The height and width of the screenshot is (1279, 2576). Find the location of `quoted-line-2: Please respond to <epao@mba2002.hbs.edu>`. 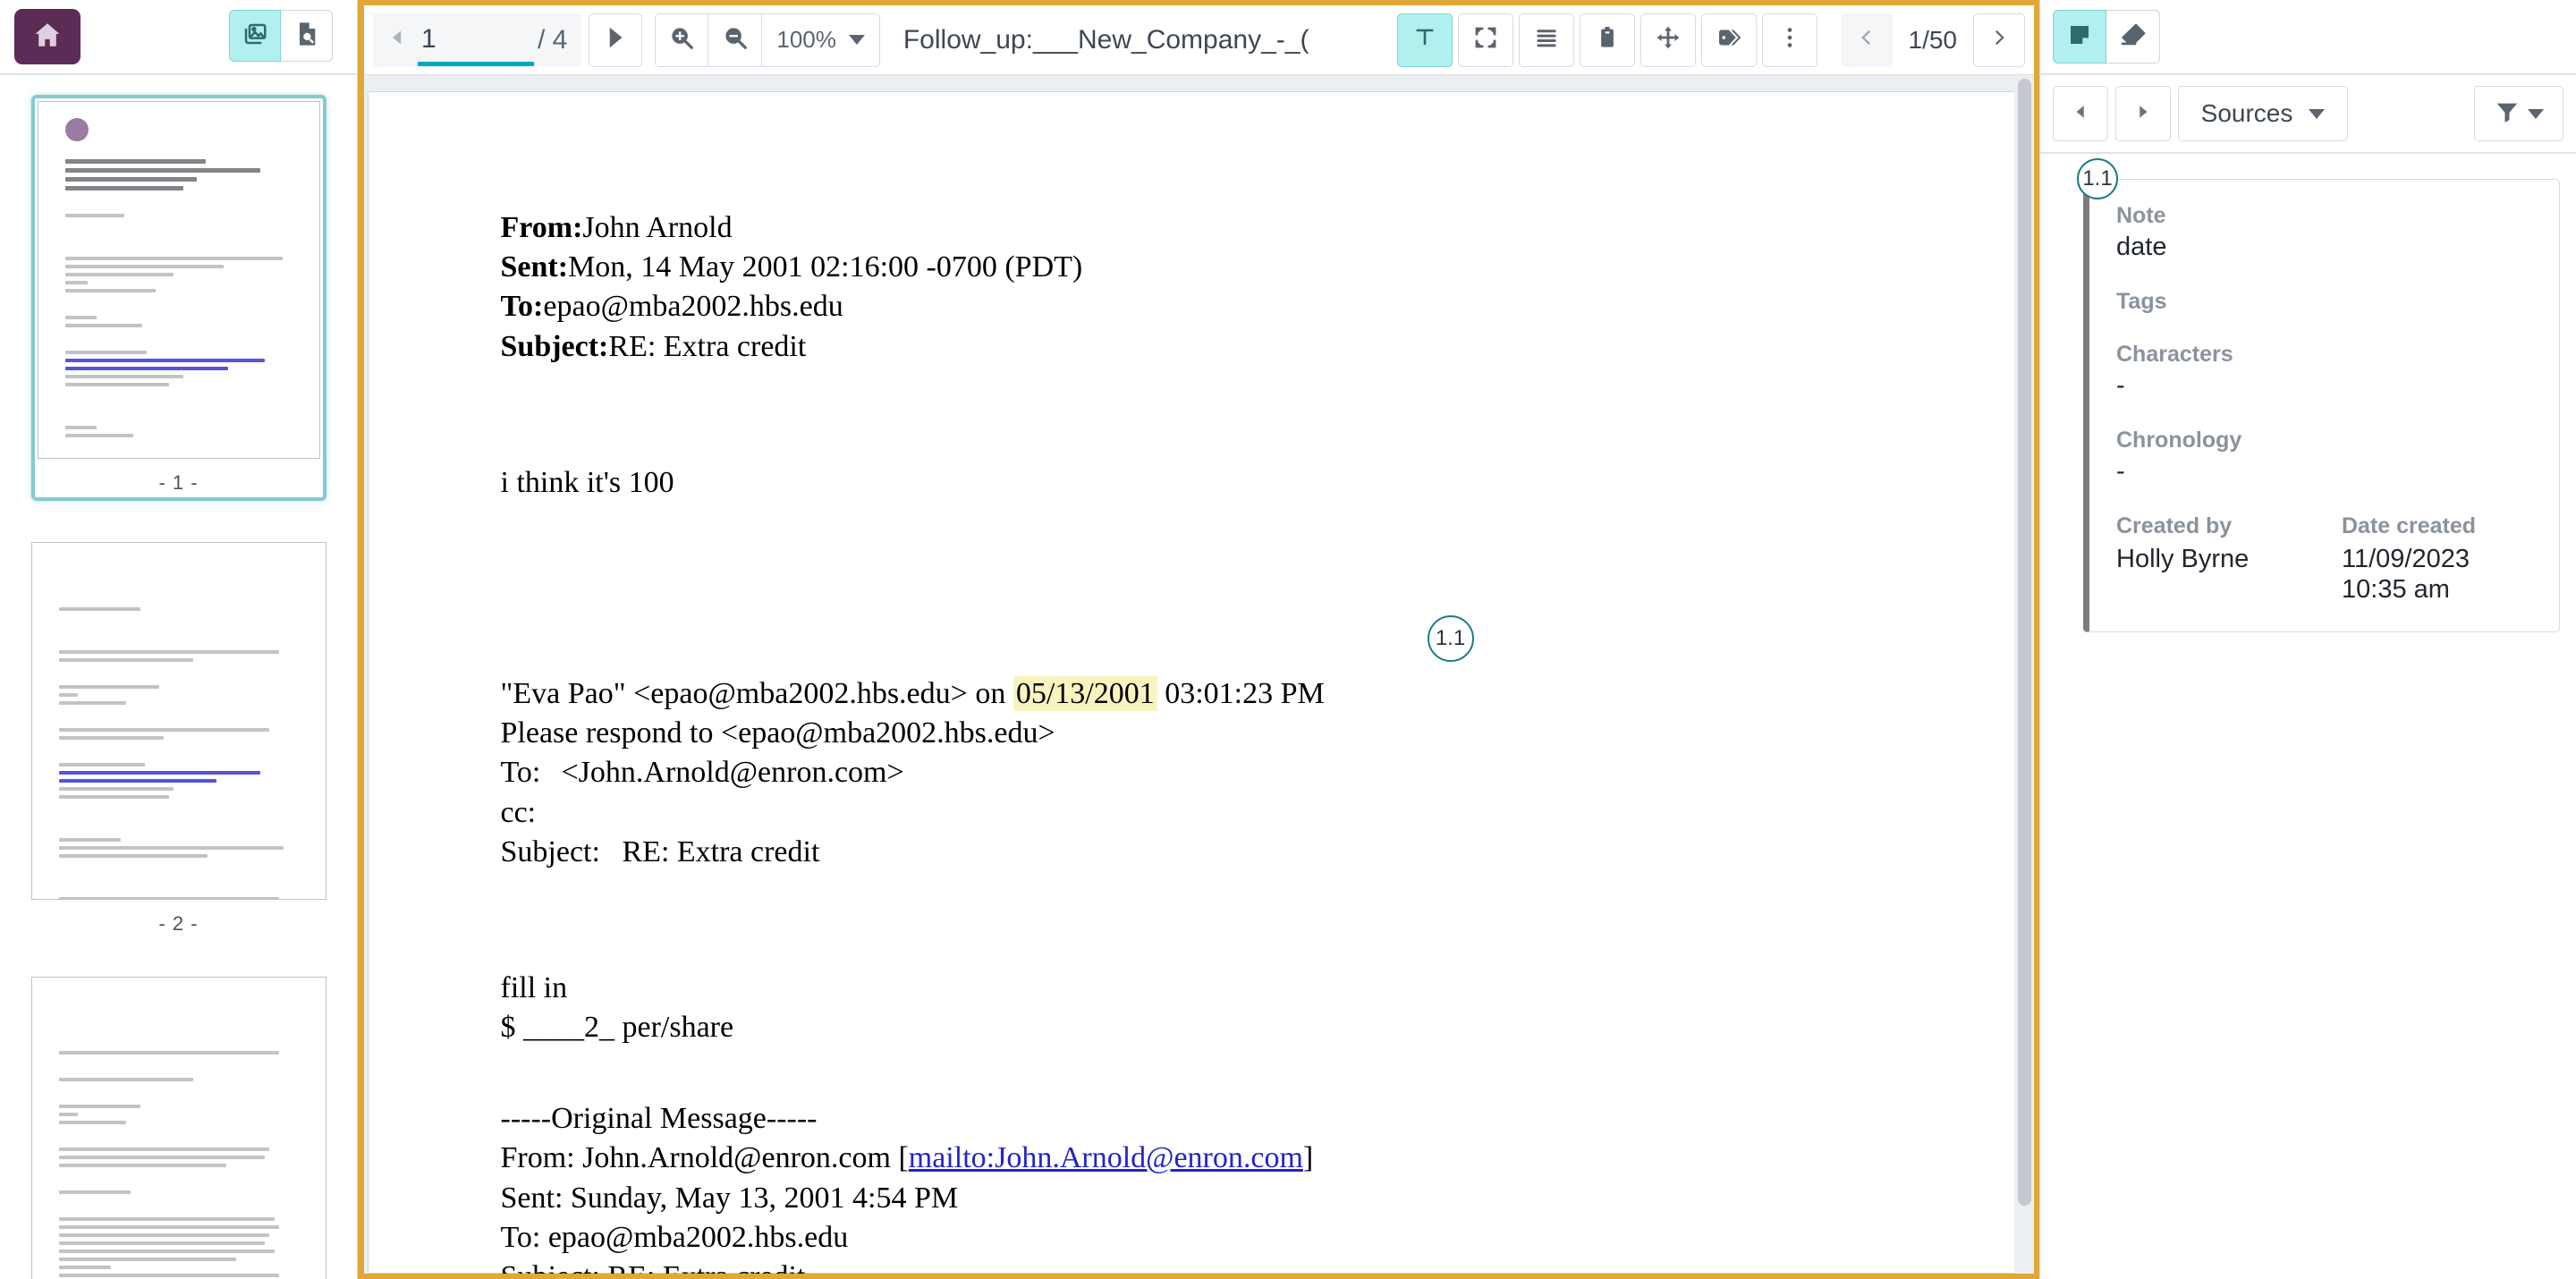

quoted-line-2: Please respond to <epao@mba2002.hbs.edu> is located at coordinates (777, 733).